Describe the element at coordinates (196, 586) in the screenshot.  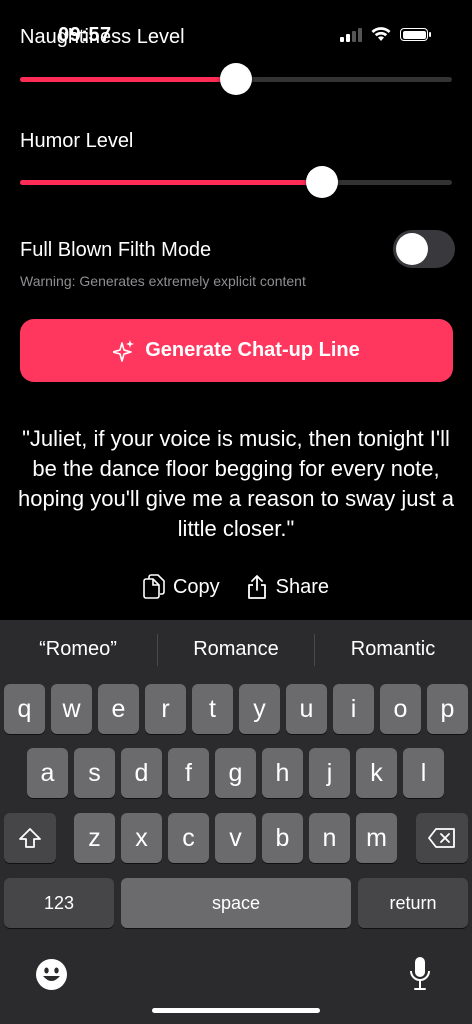
I see `copy-label: Copy` at that location.